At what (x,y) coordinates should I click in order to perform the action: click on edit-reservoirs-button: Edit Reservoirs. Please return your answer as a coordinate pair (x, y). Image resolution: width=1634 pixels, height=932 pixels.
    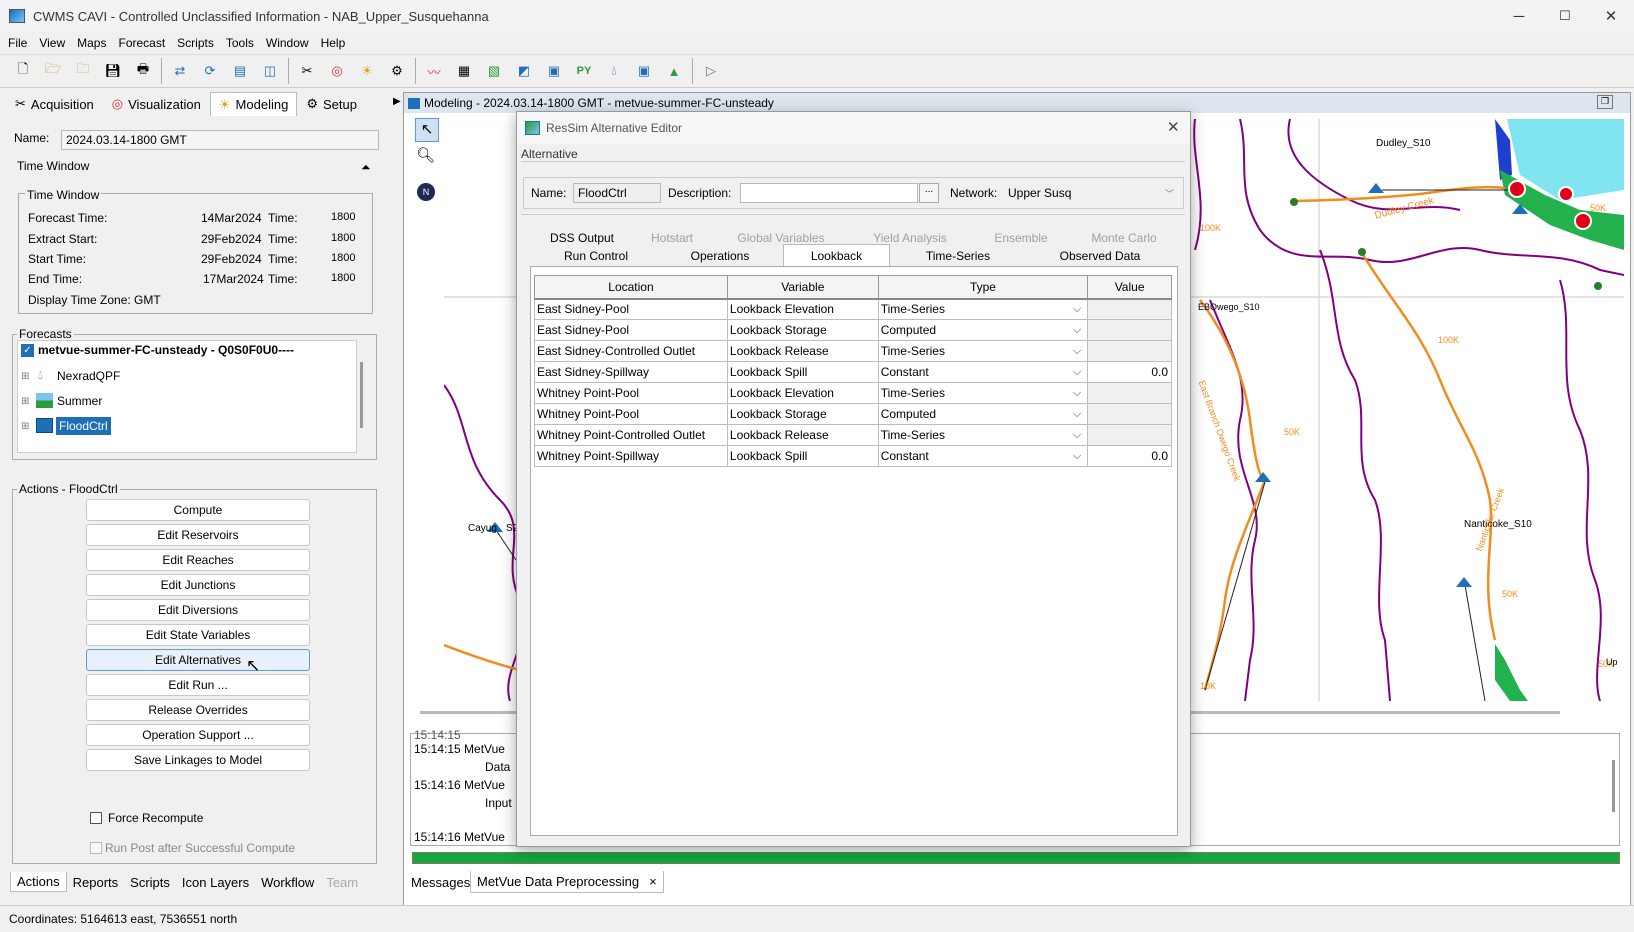
    Looking at the image, I should click on (198, 535).